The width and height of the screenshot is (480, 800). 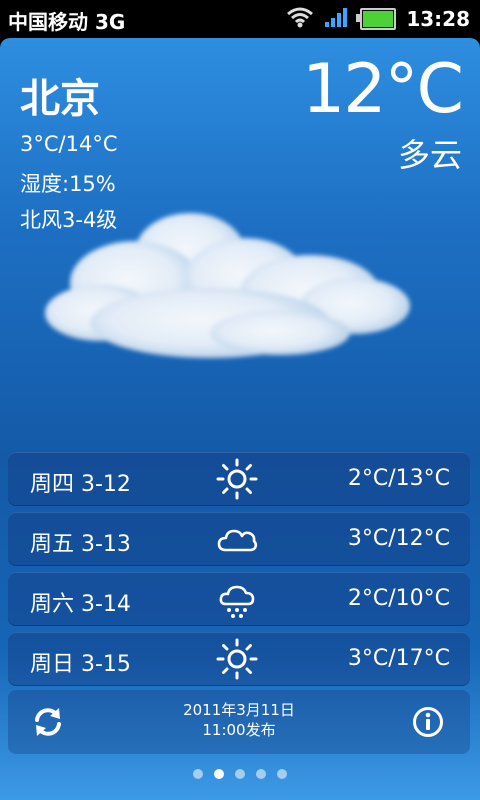 I want to click on update-time: 11:00发布, so click(x=239, y=730).